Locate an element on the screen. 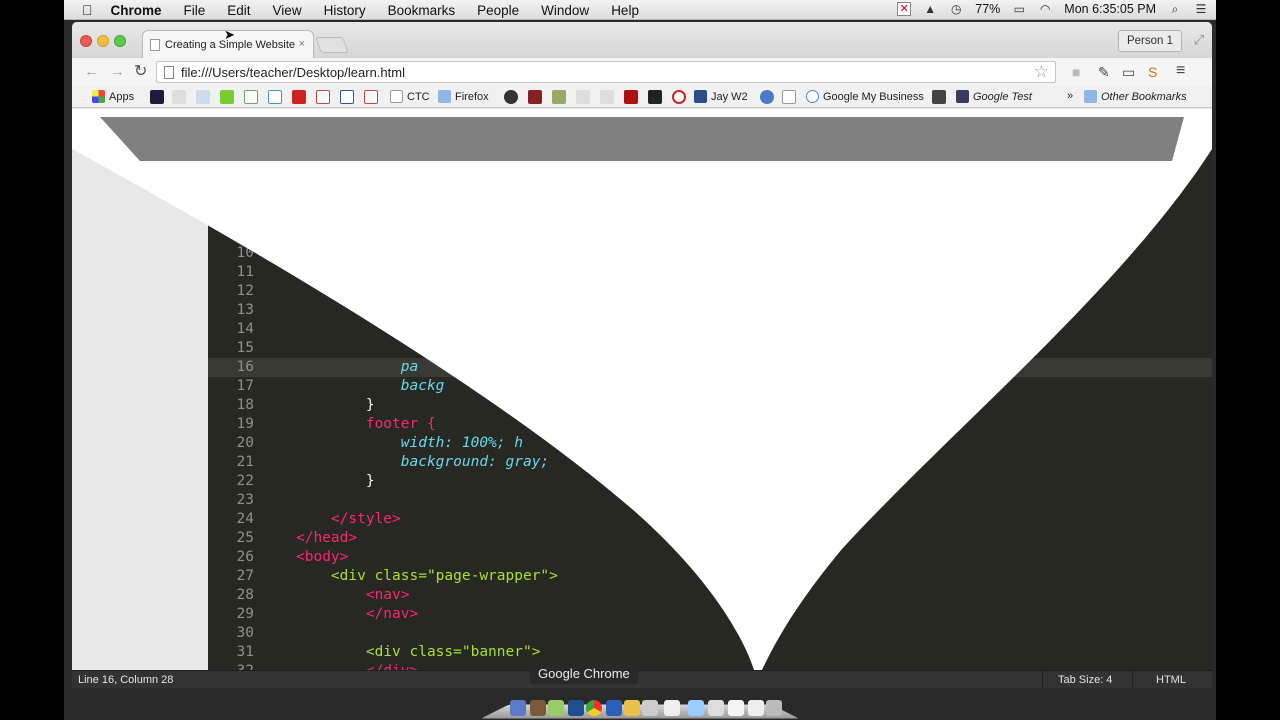 The height and width of the screenshot is (720, 1280). bookmarks-overflow-chevron: » is located at coordinates (1070, 96).